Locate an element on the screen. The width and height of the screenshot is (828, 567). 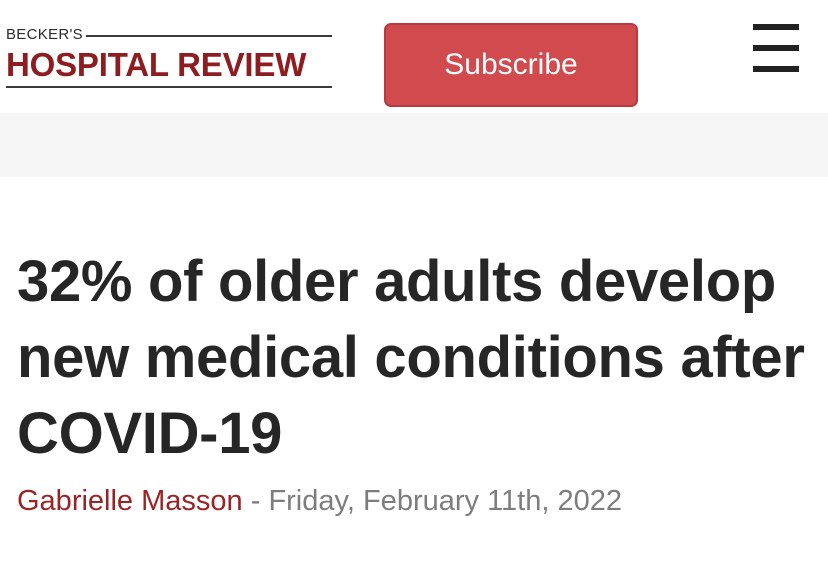
ad-banner-band is located at coordinates (414, 145).